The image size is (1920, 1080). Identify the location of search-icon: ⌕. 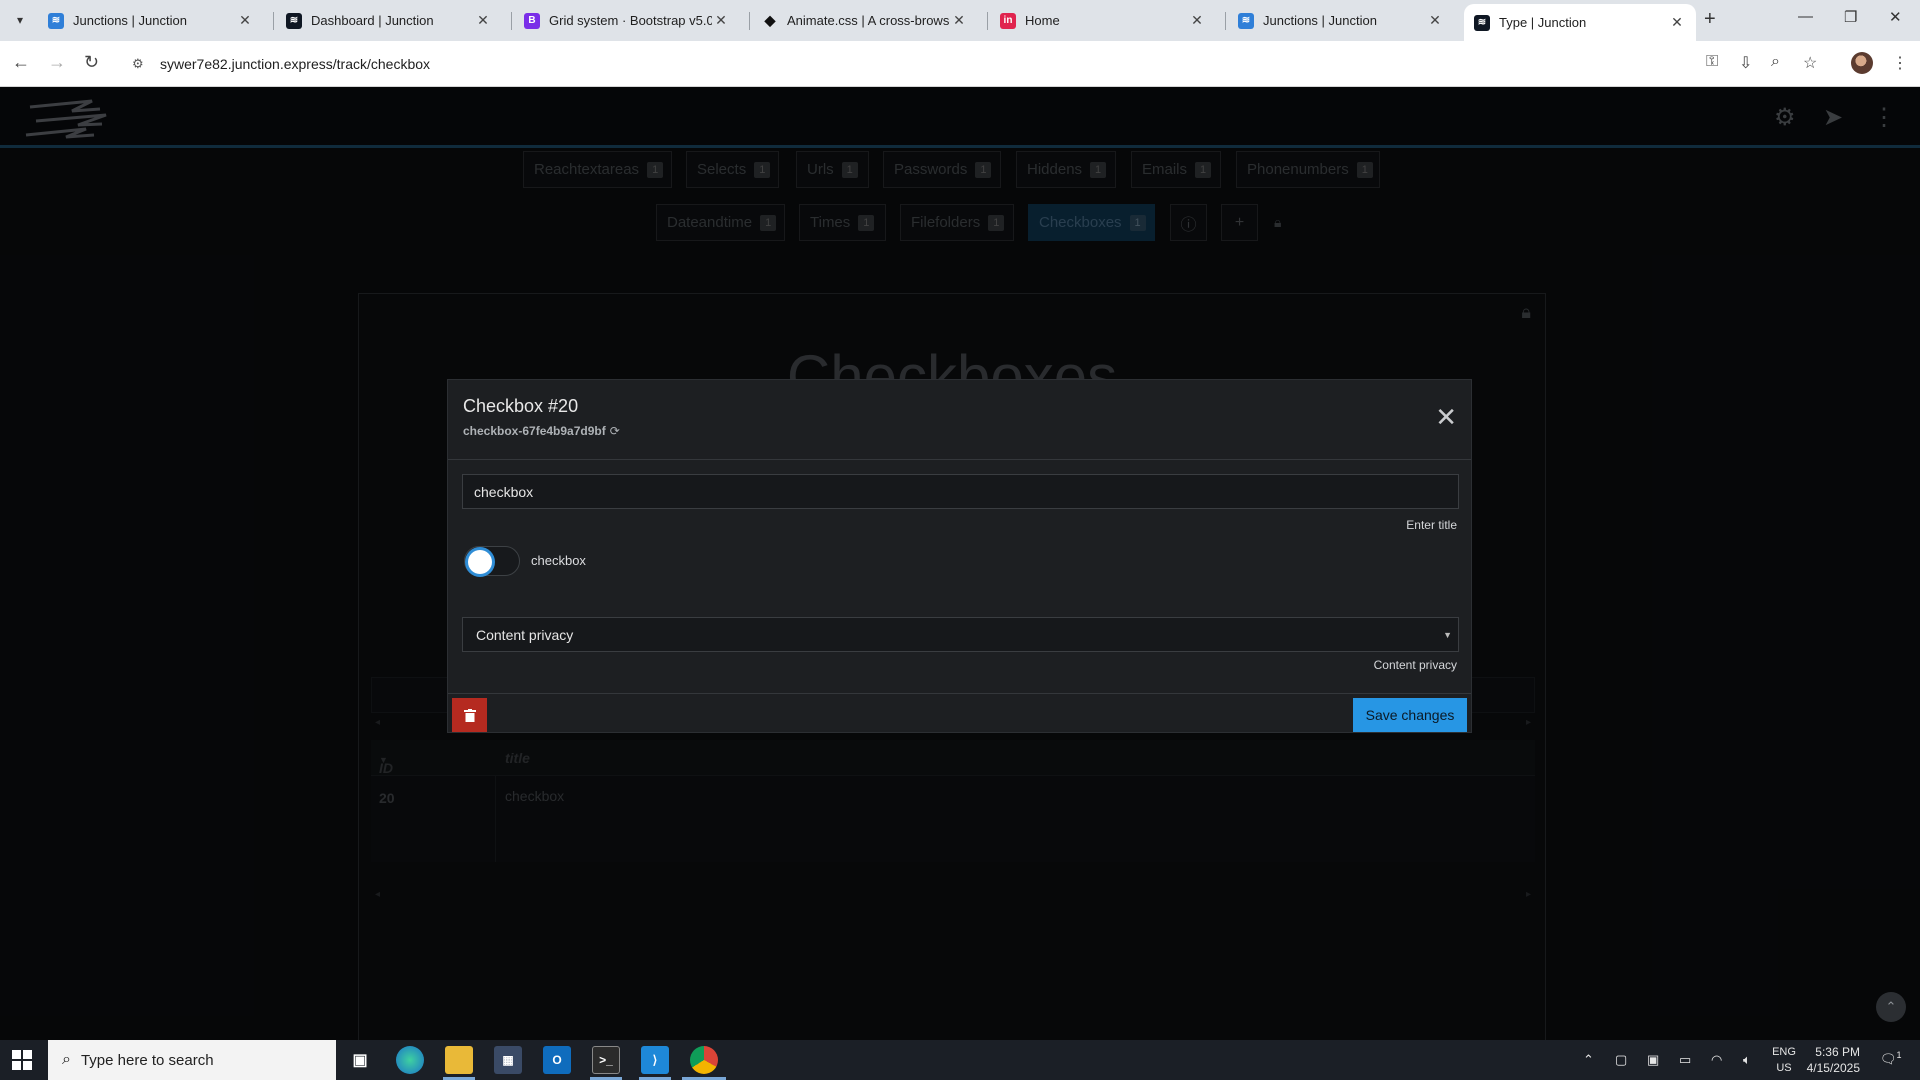
(66, 1059).